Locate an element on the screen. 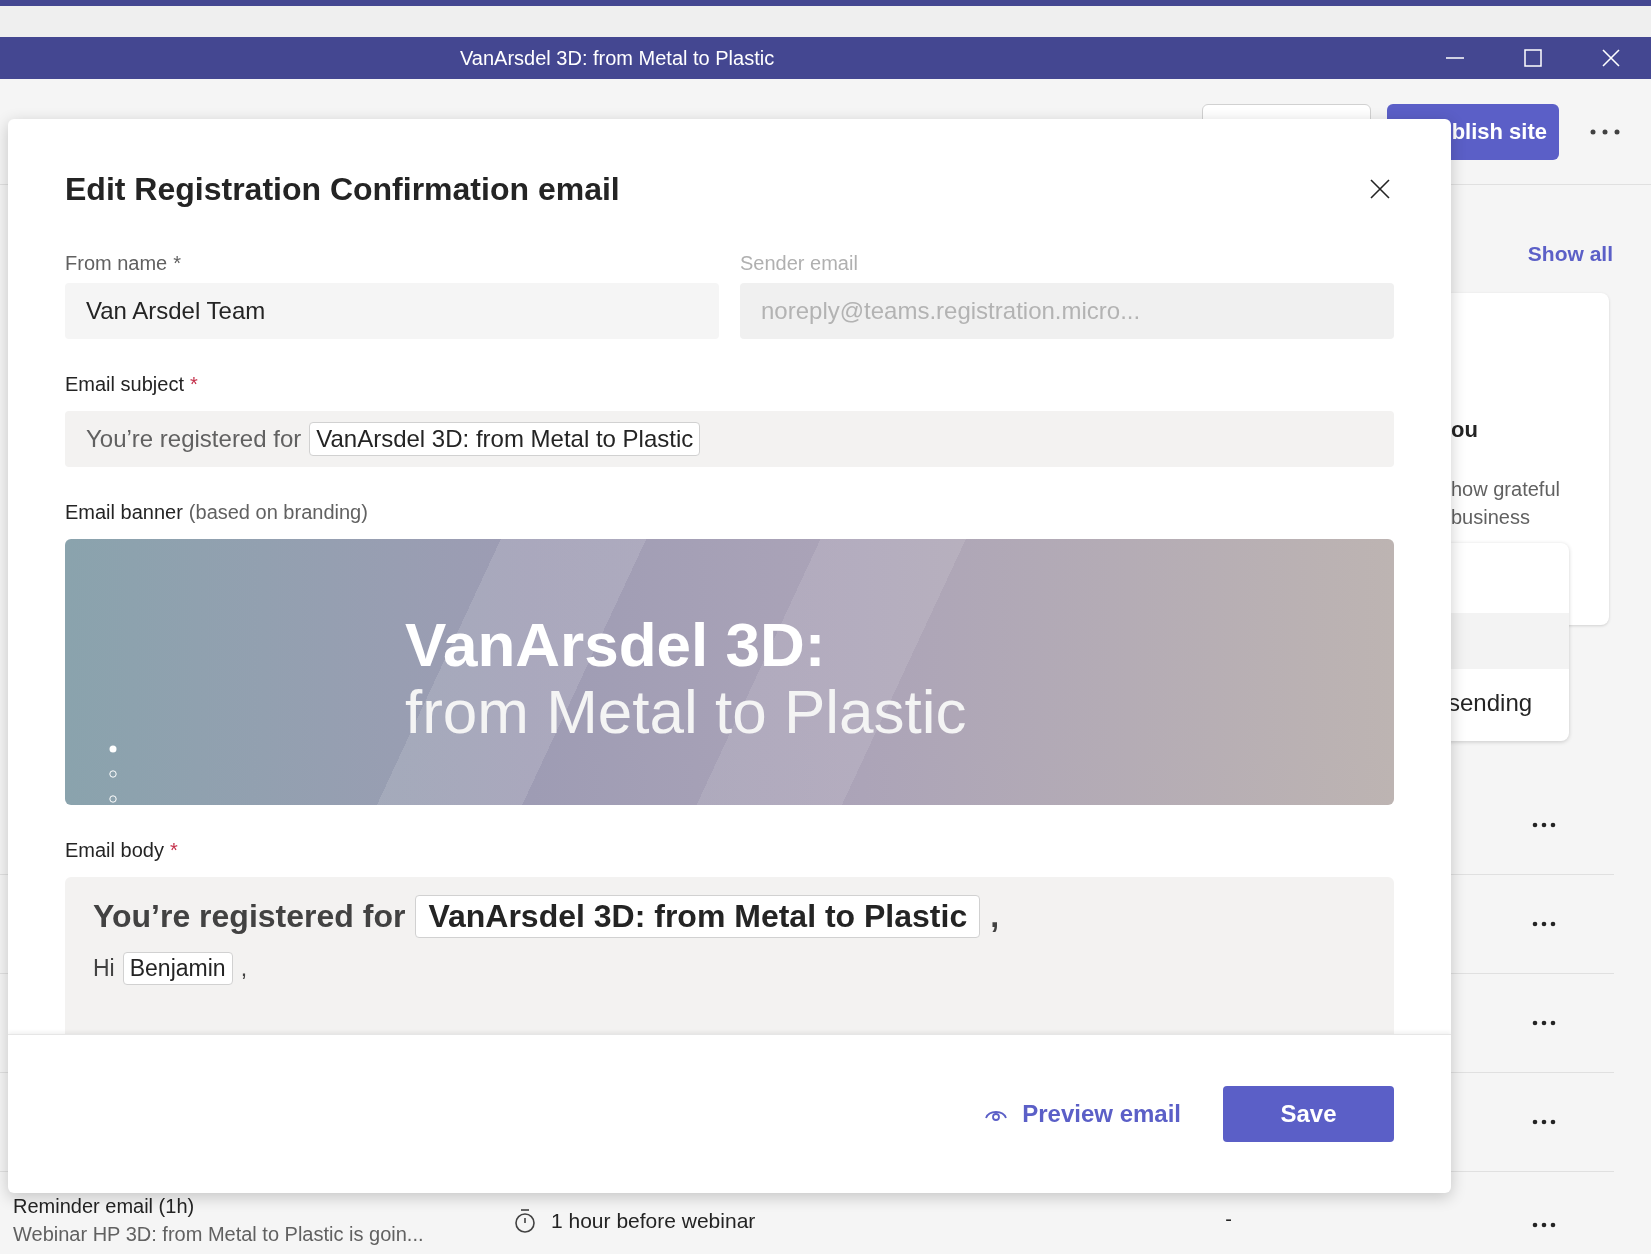 The width and height of the screenshot is (1651, 1254). input-field: Van Arsdel Team is located at coordinates (392, 311).